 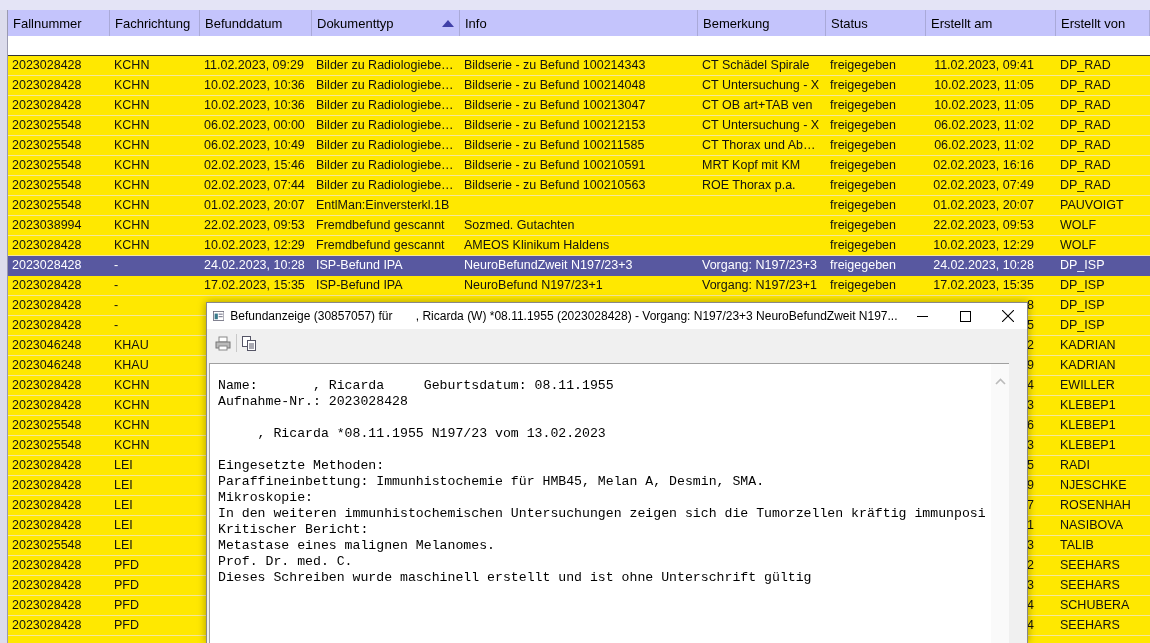 What do you see at coordinates (555, 105) in the screenshot?
I see `table-cell: Bildserie - zu Befund 100213047` at bounding box center [555, 105].